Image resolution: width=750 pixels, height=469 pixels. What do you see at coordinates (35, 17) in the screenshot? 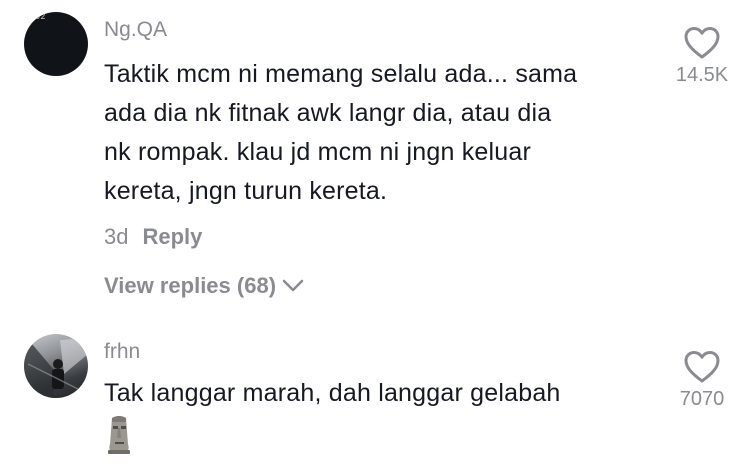
I see `avatar-corner-text: 0:02` at bounding box center [35, 17].